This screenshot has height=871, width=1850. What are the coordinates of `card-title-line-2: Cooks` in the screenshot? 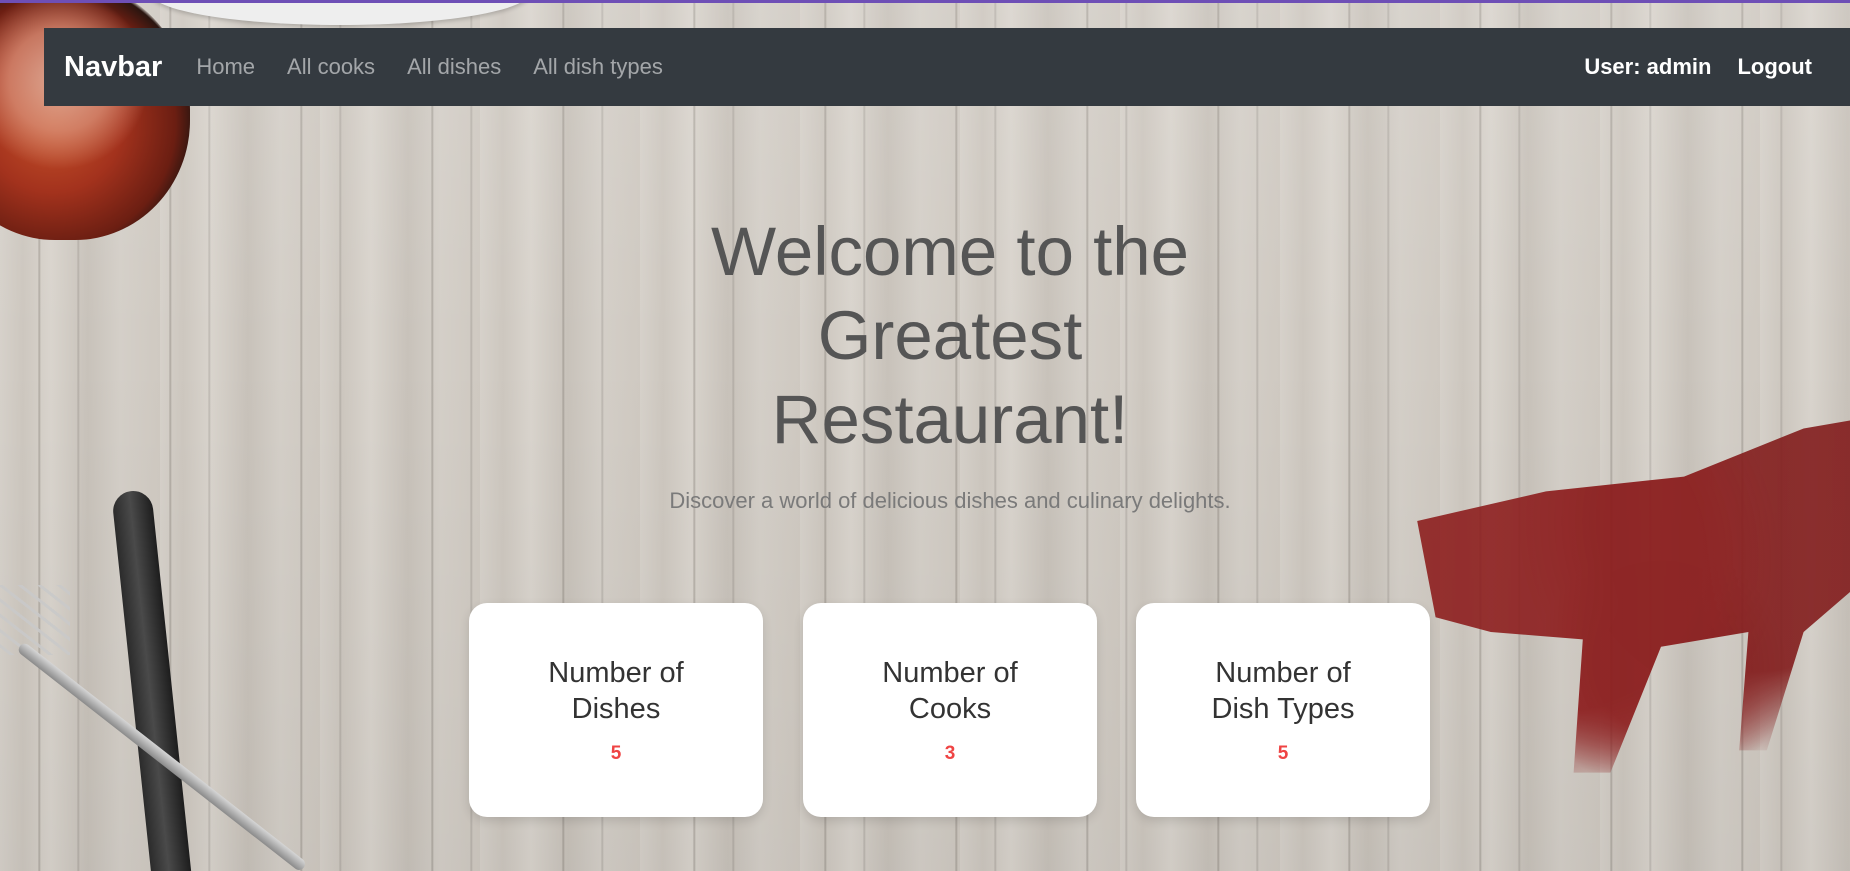 It's located at (950, 709).